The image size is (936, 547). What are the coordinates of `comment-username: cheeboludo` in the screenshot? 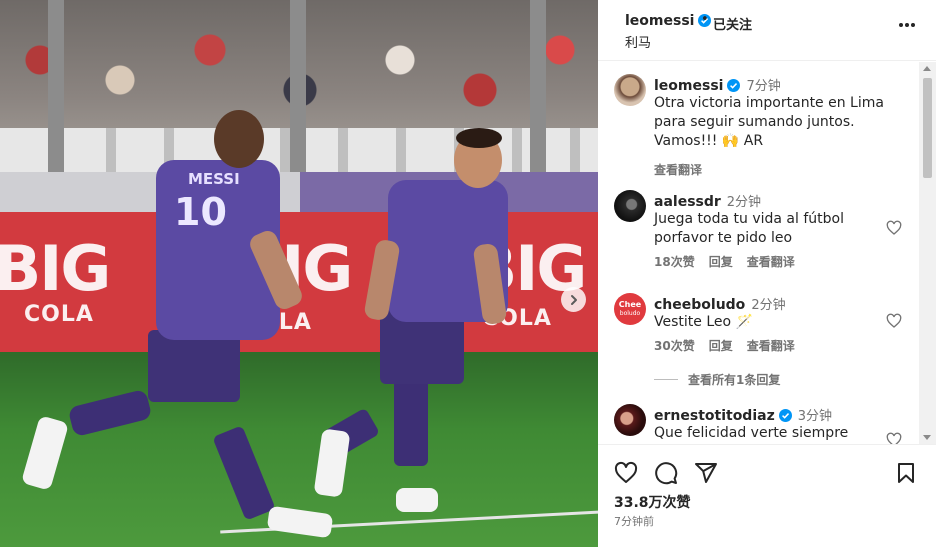 It's located at (699, 305).